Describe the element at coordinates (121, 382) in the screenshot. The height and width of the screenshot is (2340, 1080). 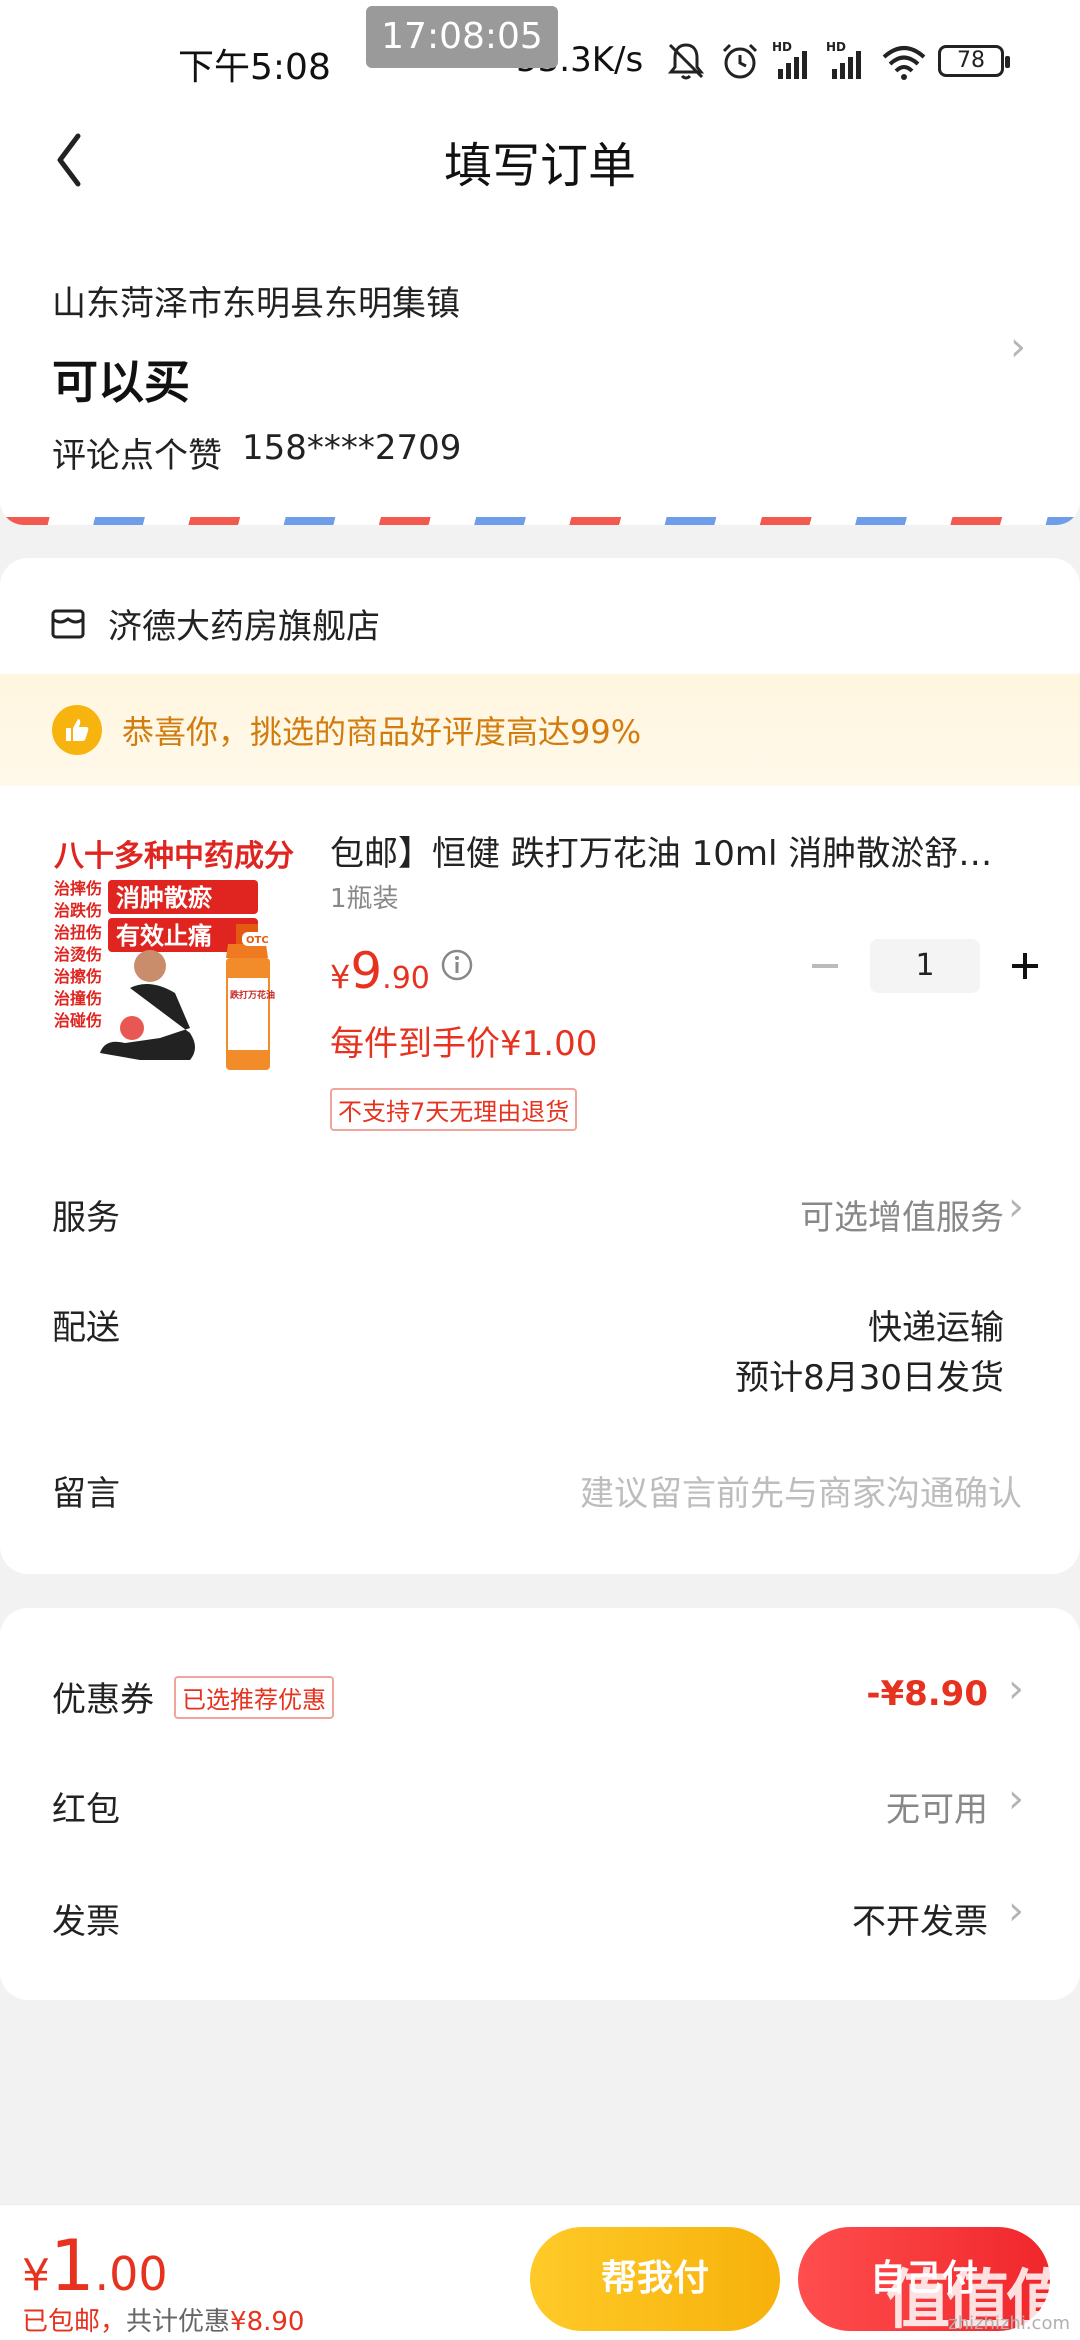
I see `address-recipient: 可以买` at that location.